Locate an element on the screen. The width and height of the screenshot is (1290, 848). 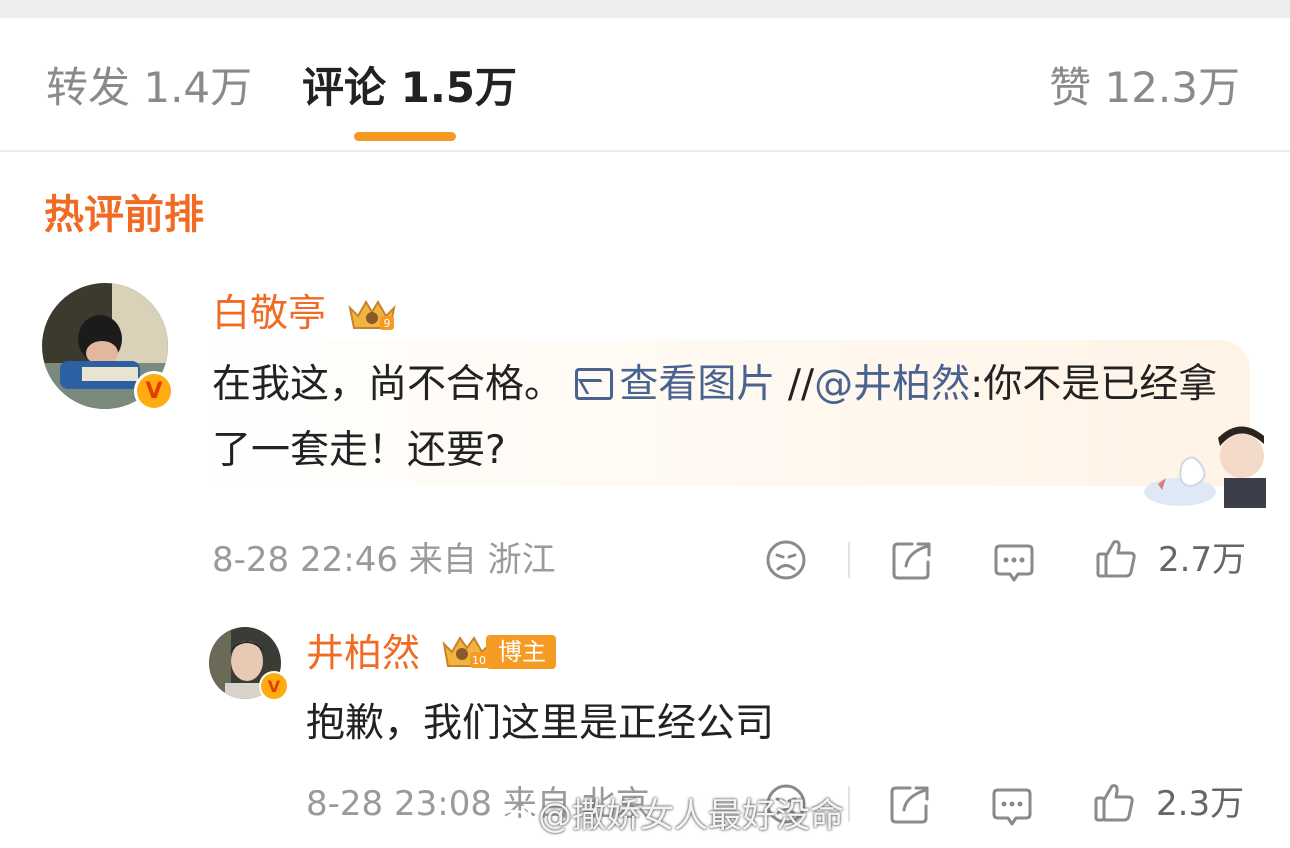
comment-meta: 8-28 22:46 来自 浙江 is located at coordinates (384, 560).